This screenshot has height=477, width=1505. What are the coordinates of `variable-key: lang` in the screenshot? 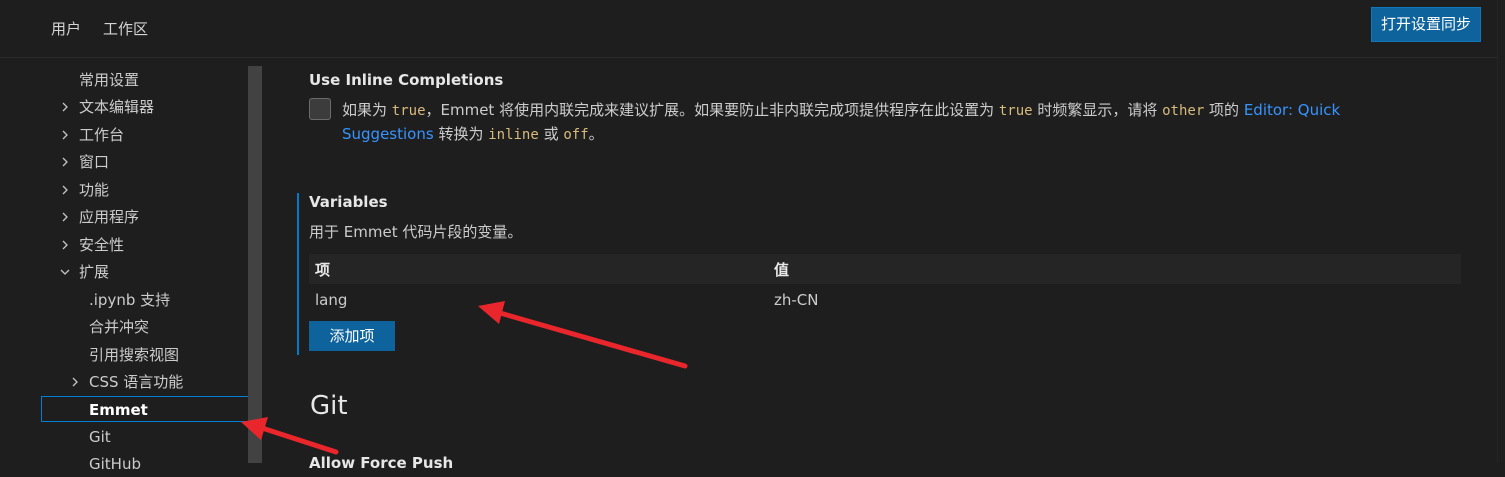 It's located at (331, 300).